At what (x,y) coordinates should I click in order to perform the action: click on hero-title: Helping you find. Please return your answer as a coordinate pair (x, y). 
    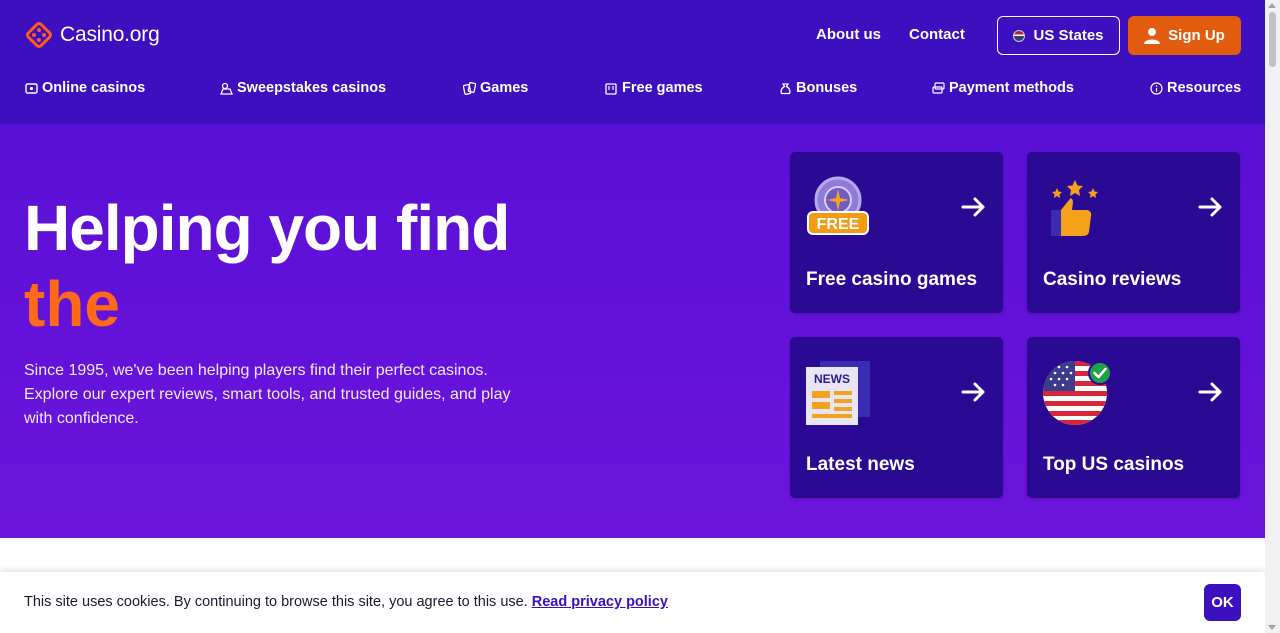
    Looking at the image, I should click on (267, 228).